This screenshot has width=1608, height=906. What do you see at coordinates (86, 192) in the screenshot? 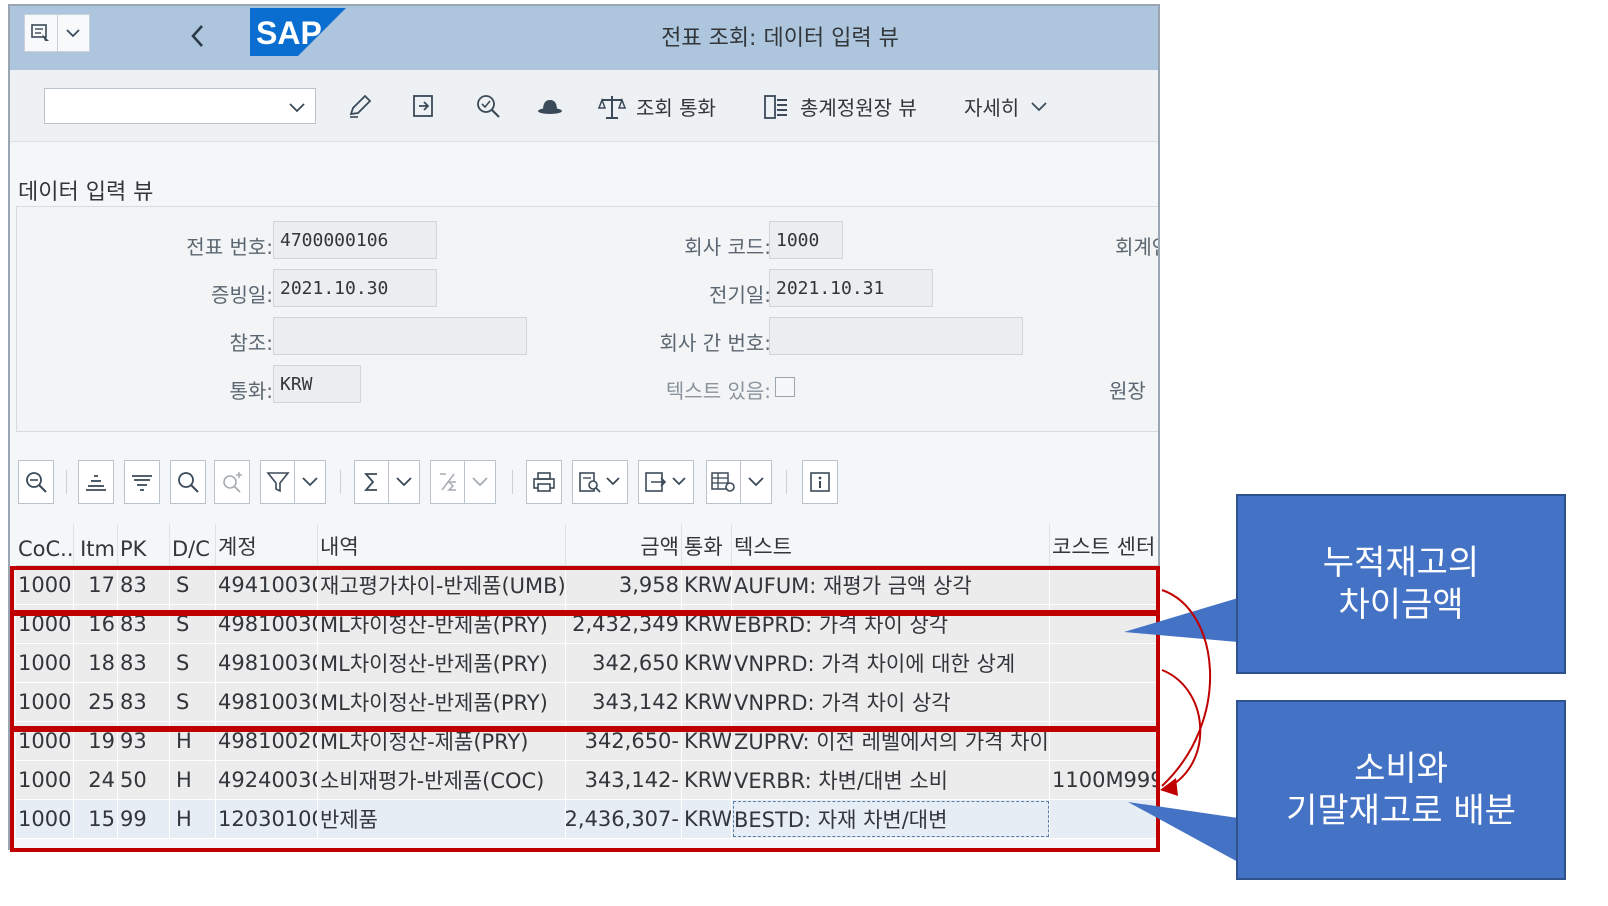
I see `section-title: 데이터 입력 뷰` at bounding box center [86, 192].